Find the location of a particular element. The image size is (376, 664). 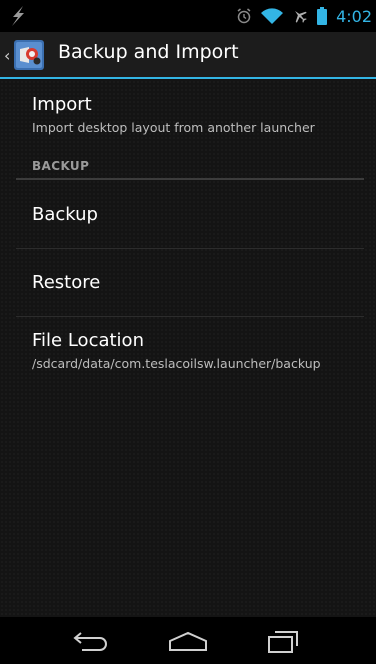

recents-icon is located at coordinates (283, 641).